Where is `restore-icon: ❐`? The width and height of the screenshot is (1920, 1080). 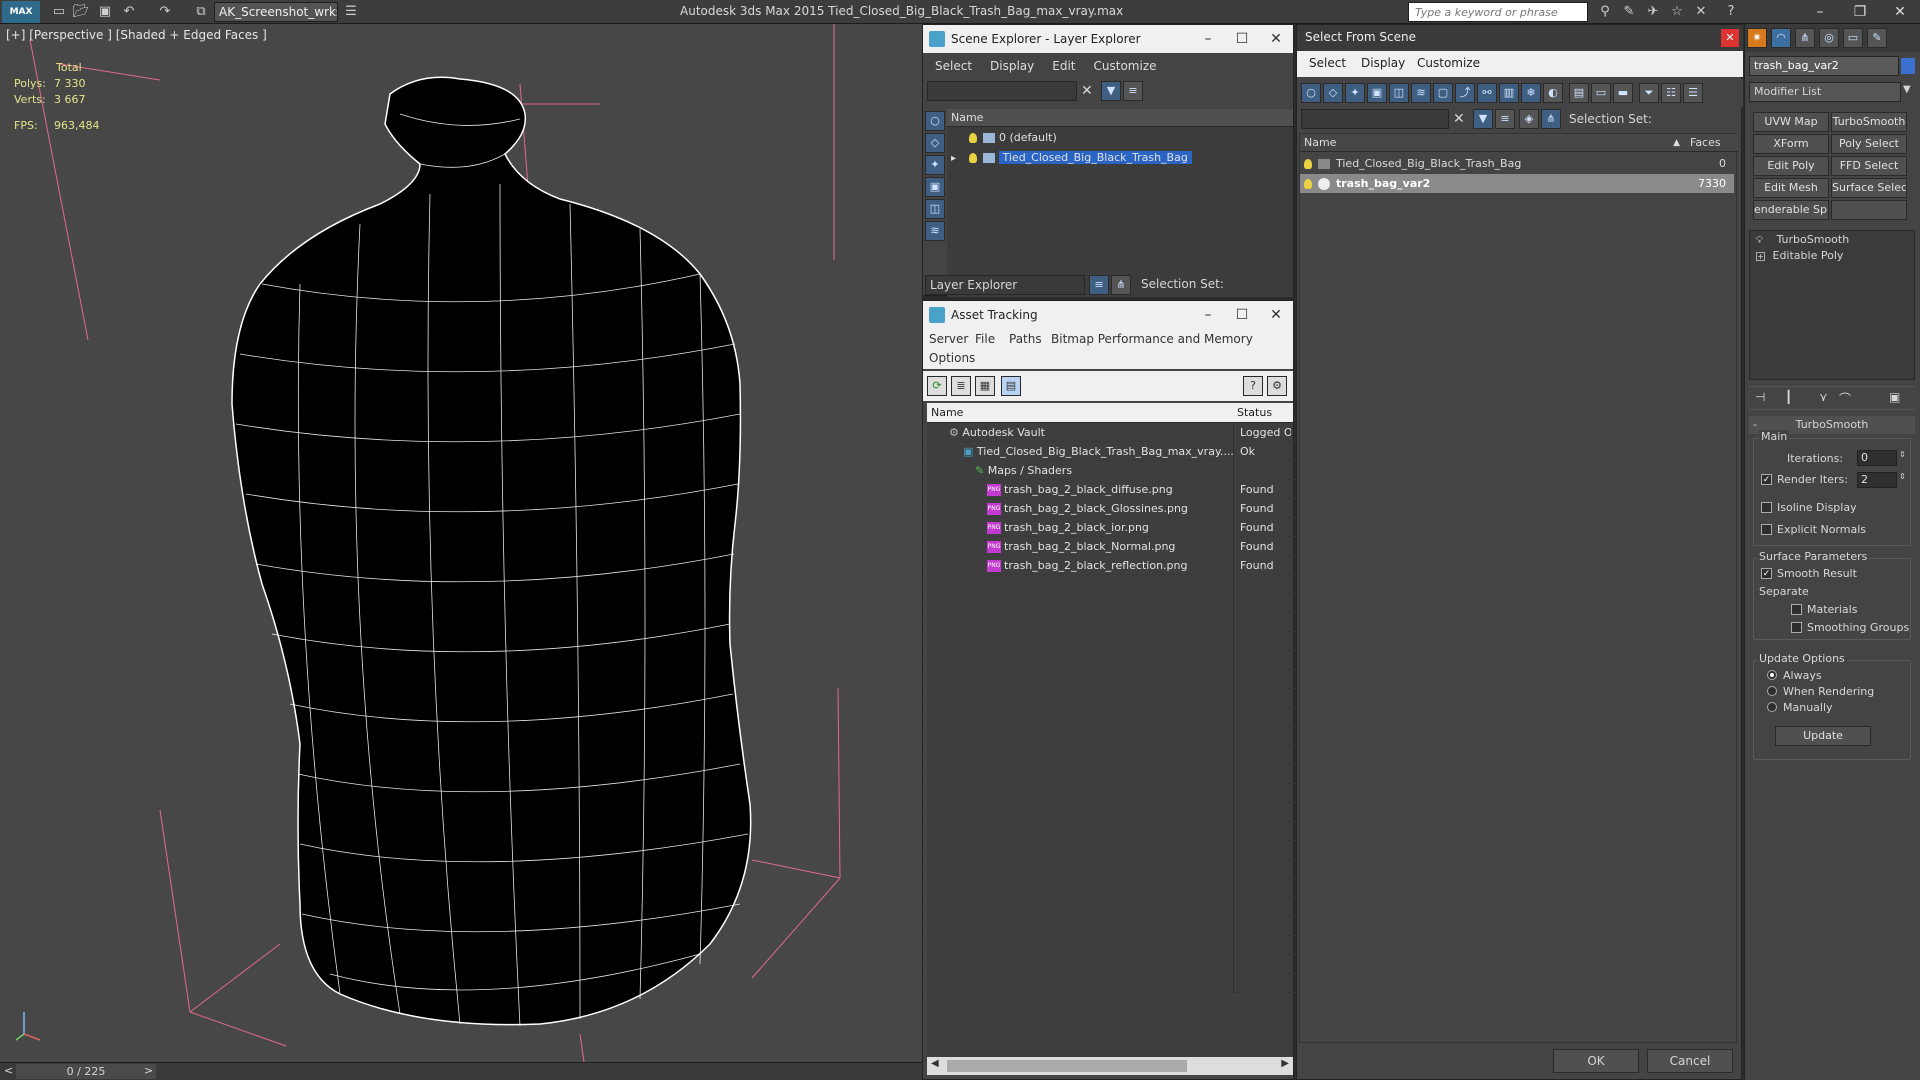
restore-icon: ❐ is located at coordinates (1860, 12).